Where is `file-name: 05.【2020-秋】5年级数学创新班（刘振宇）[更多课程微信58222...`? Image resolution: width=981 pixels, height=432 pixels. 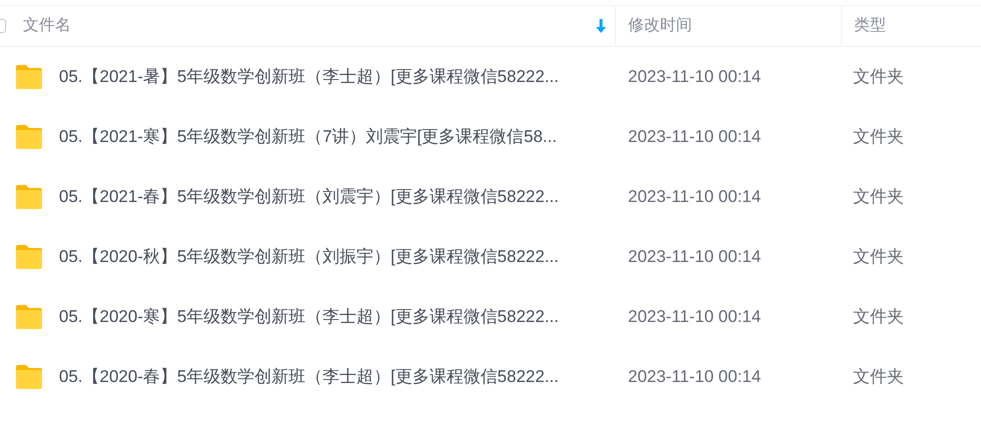
file-name: 05.【2020-秋】5年级数学创新班（刘振宇）[更多课程微信58222... is located at coordinates (309, 257).